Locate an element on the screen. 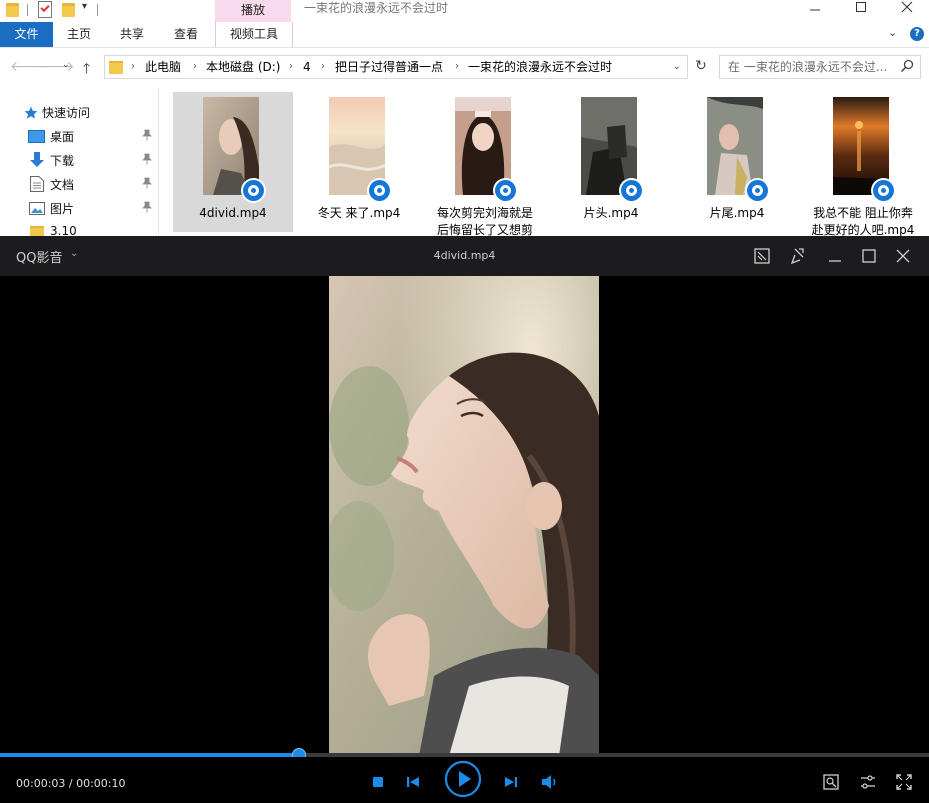 This screenshot has height=803, width=929. sidebar-item-downloads: 下载 is located at coordinates (79, 160).